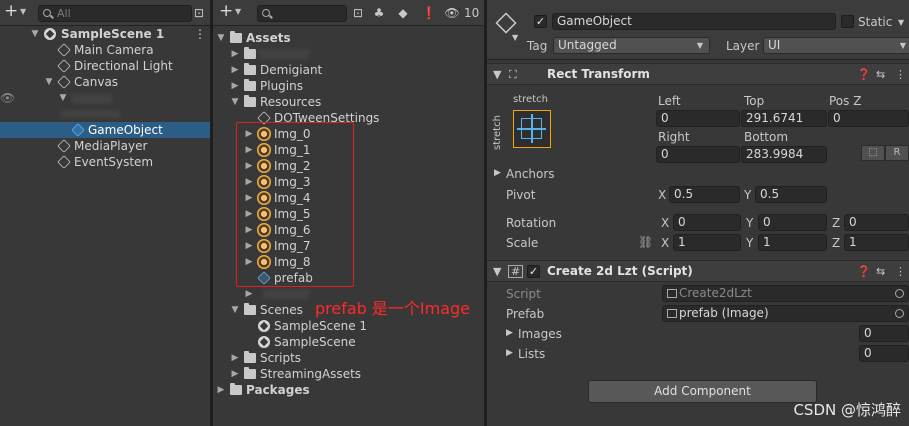  What do you see at coordinates (281, 310) in the screenshot?
I see `folder-label: Scenes` at bounding box center [281, 310].